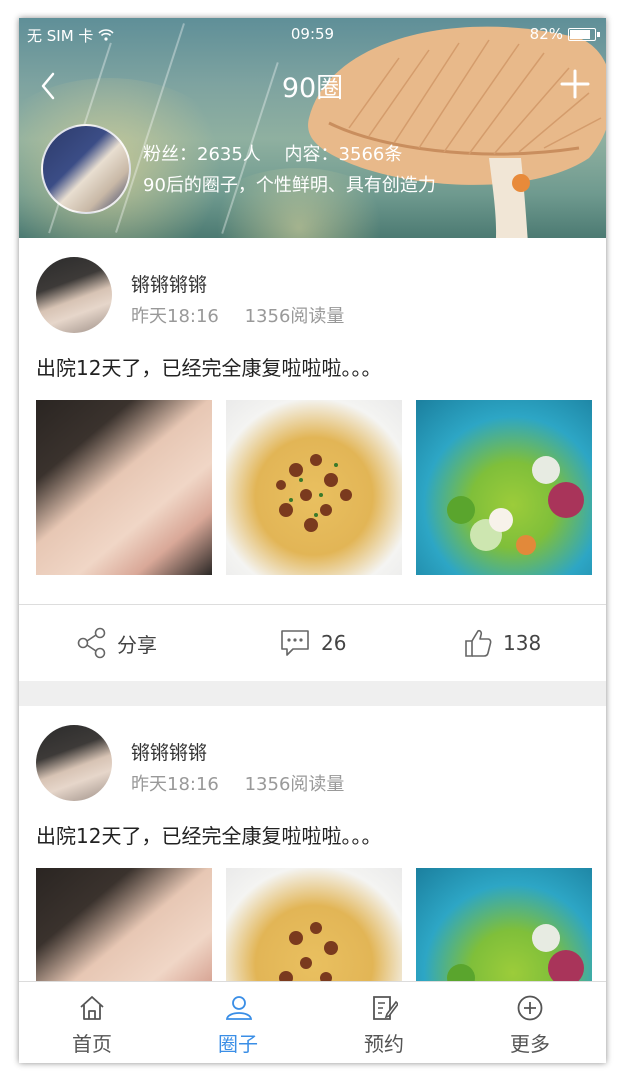 This screenshot has height=1081, width=624. I want to click on edit-note-icon, so click(385, 1008).